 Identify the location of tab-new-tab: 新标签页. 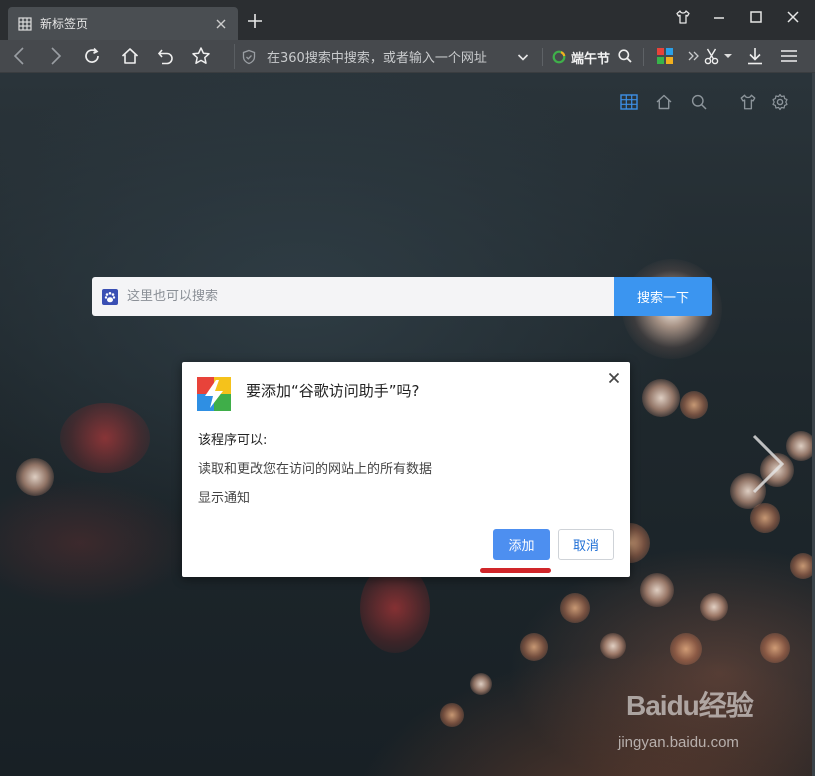
(123, 23).